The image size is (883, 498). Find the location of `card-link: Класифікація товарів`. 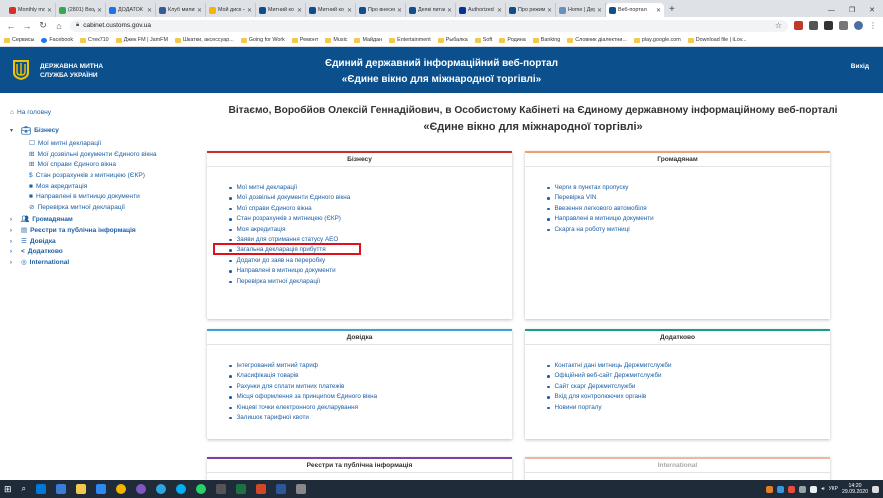

card-link: Класифікація товарів is located at coordinates (370, 376).